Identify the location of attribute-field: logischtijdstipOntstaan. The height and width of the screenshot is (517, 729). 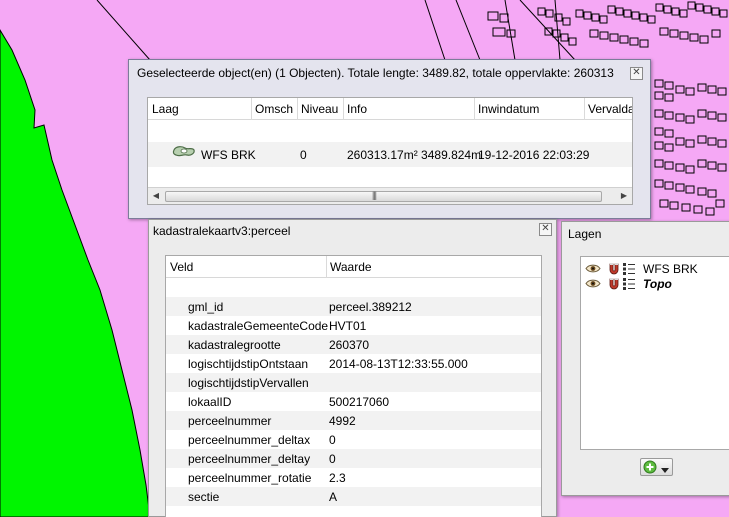
(248, 364).